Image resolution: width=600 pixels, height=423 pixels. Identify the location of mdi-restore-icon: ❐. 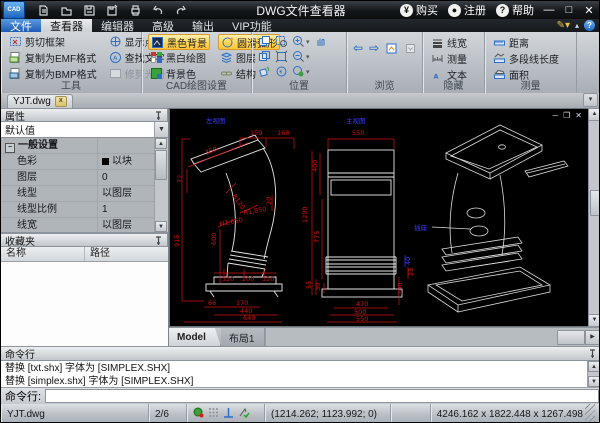
(566, 115).